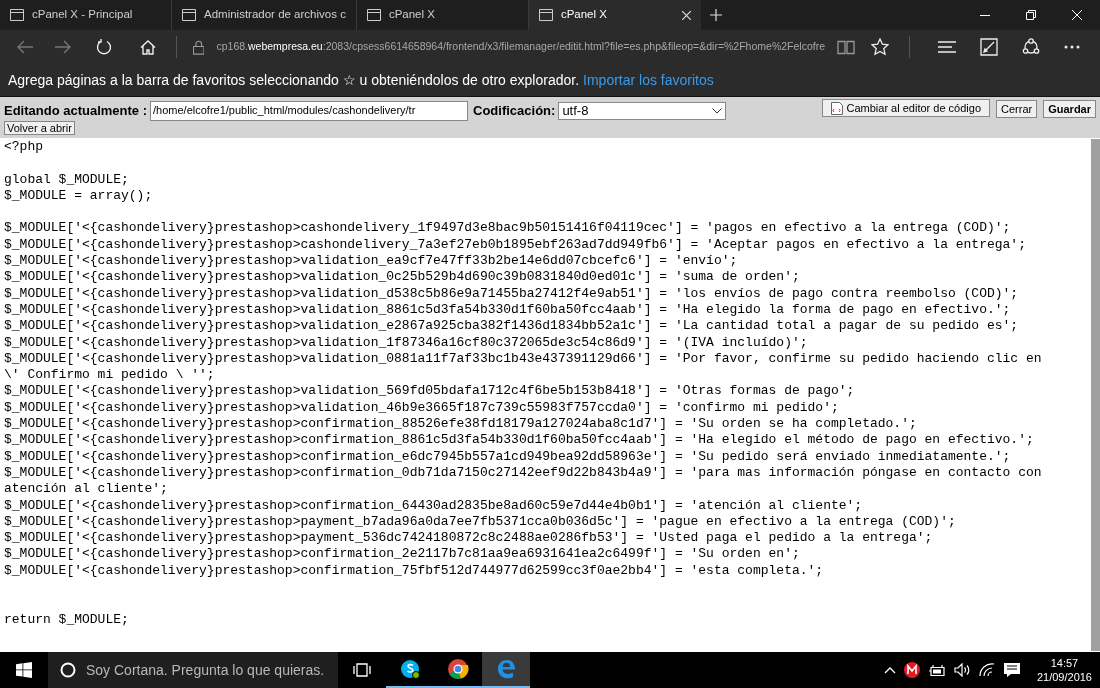 The height and width of the screenshot is (688, 1100). Describe the element at coordinates (1069, 109) in the screenshot. I see `save-button: Guardar` at that location.